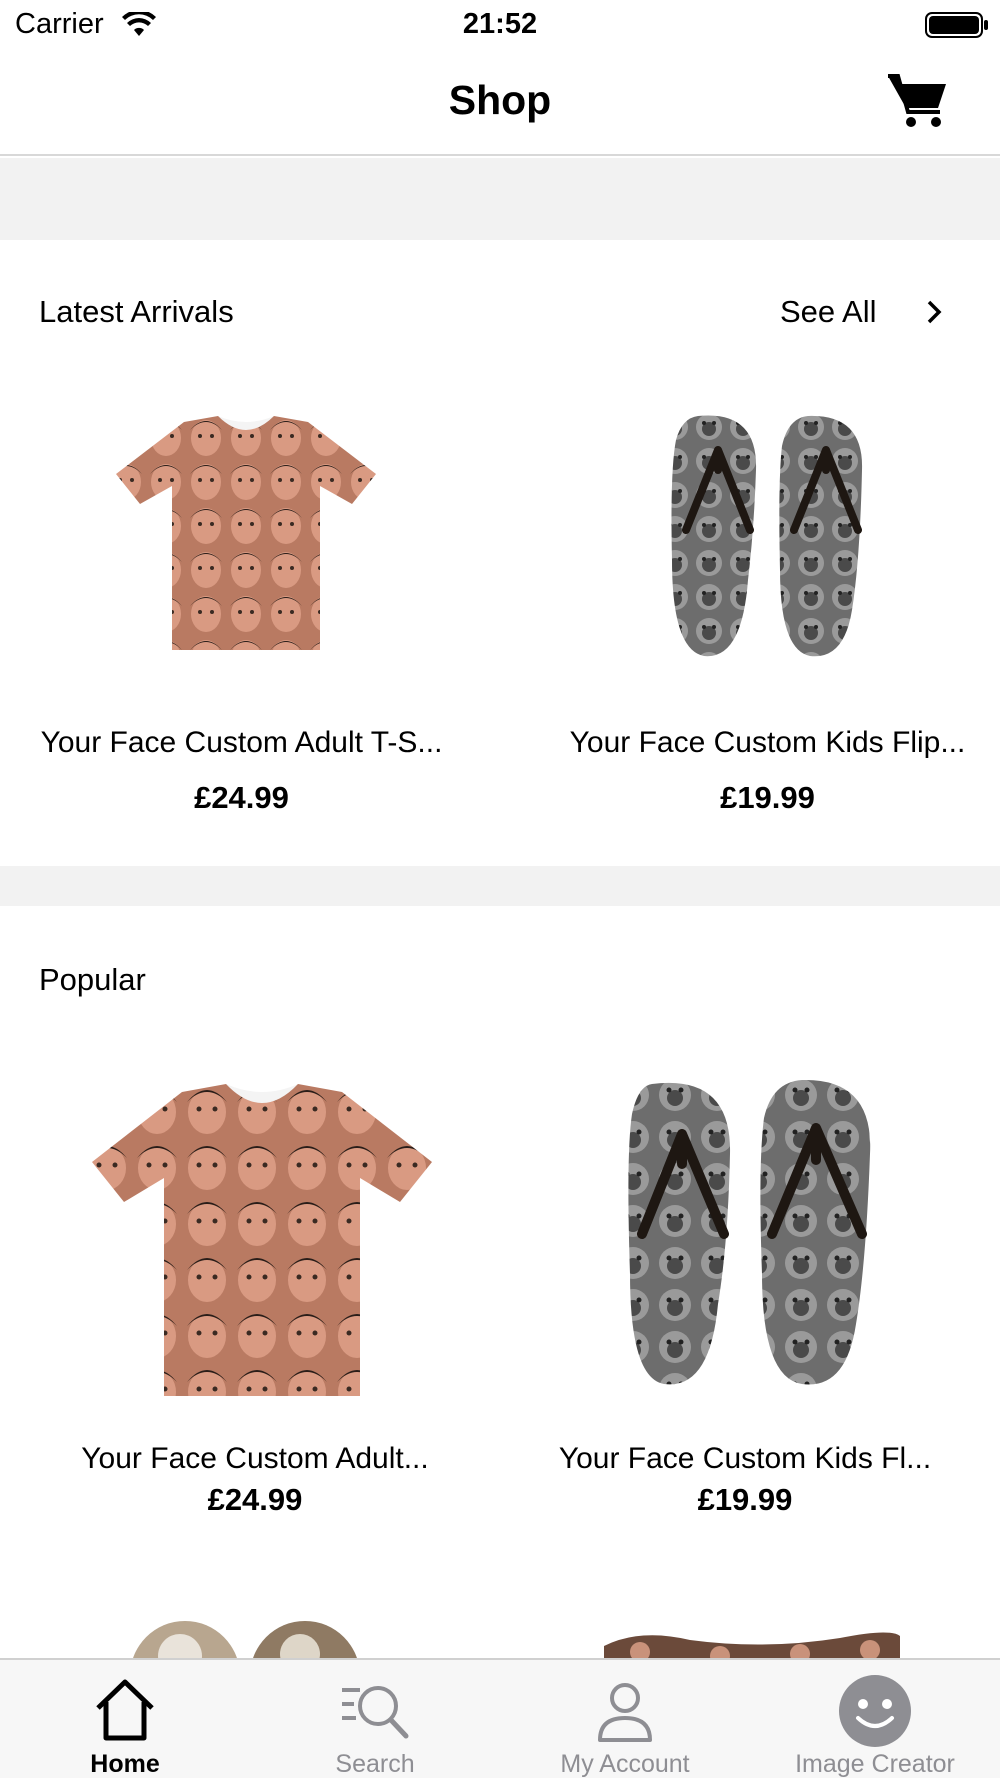 The image size is (1000, 1778). I want to click on tab-label: Image Creator, so click(875, 1764).